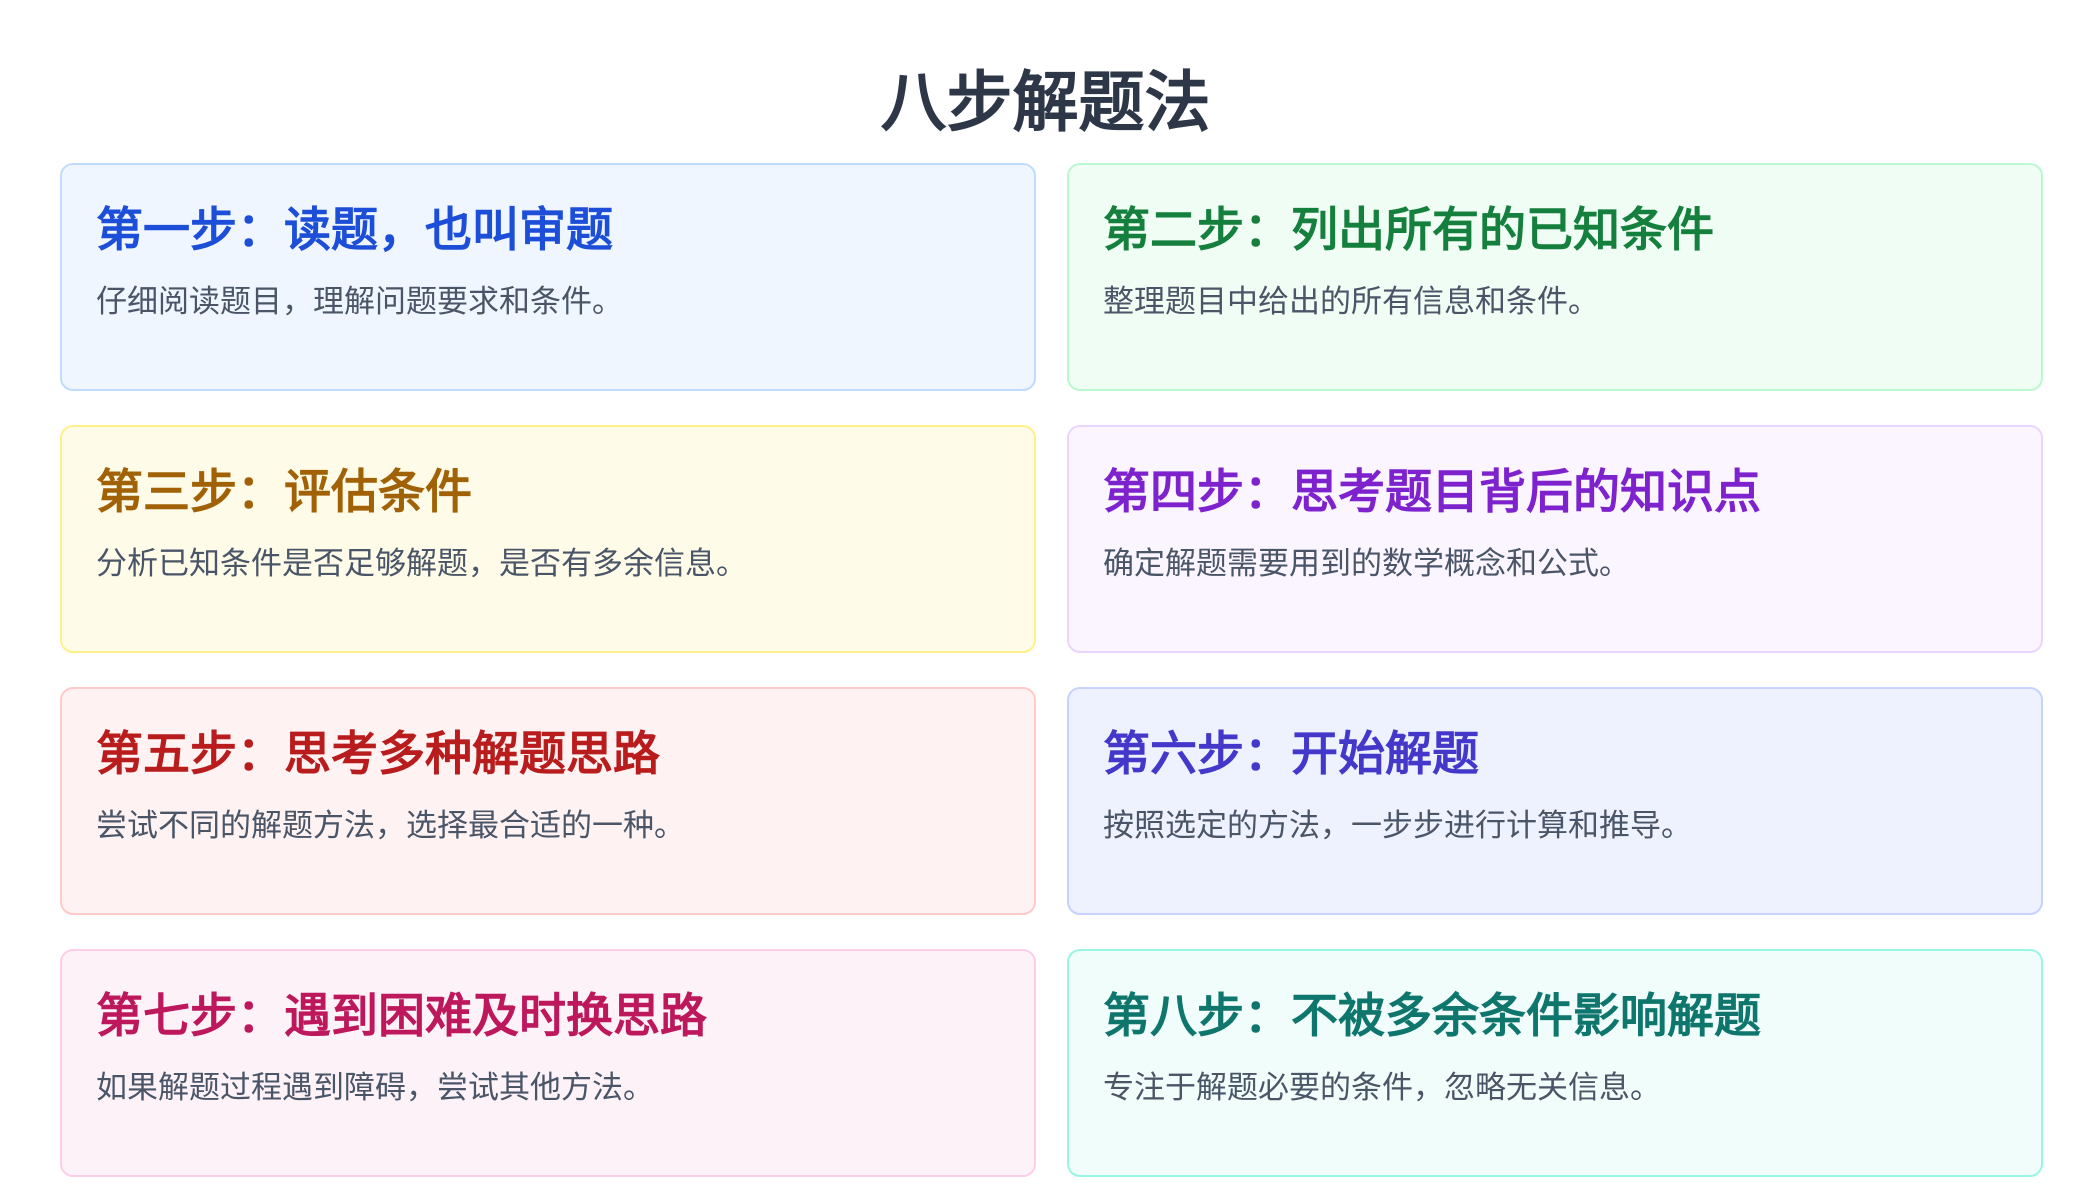 The width and height of the screenshot is (2091, 1196). I want to click on step-card-7: 第七步：遇到困难及时换思路 如果解题过程遇到障碍，尝试其他方法。, so click(548, 1063).